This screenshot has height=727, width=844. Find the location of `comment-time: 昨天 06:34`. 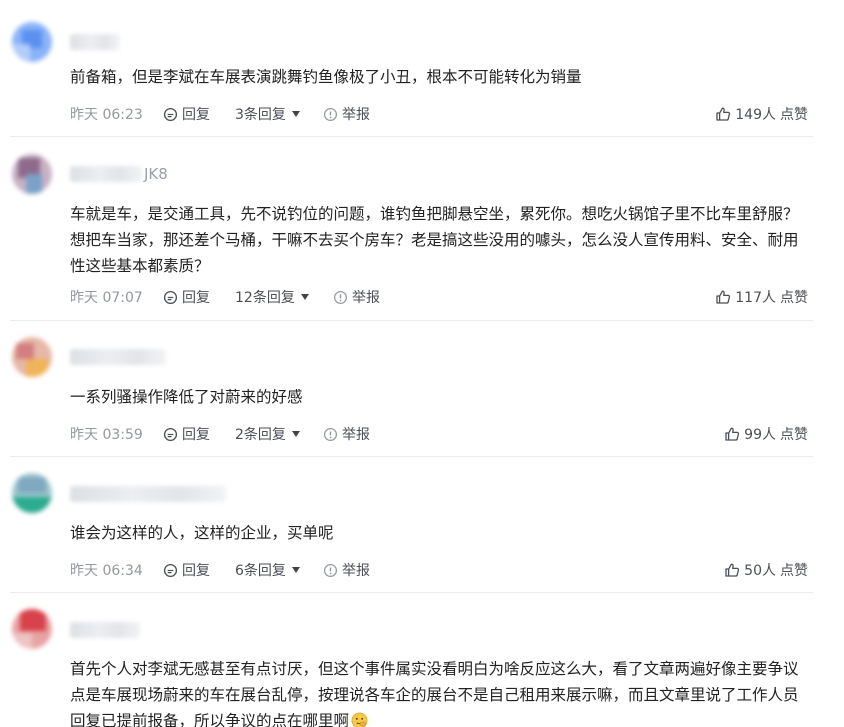

comment-time: 昨天 06:34 is located at coordinates (106, 571).